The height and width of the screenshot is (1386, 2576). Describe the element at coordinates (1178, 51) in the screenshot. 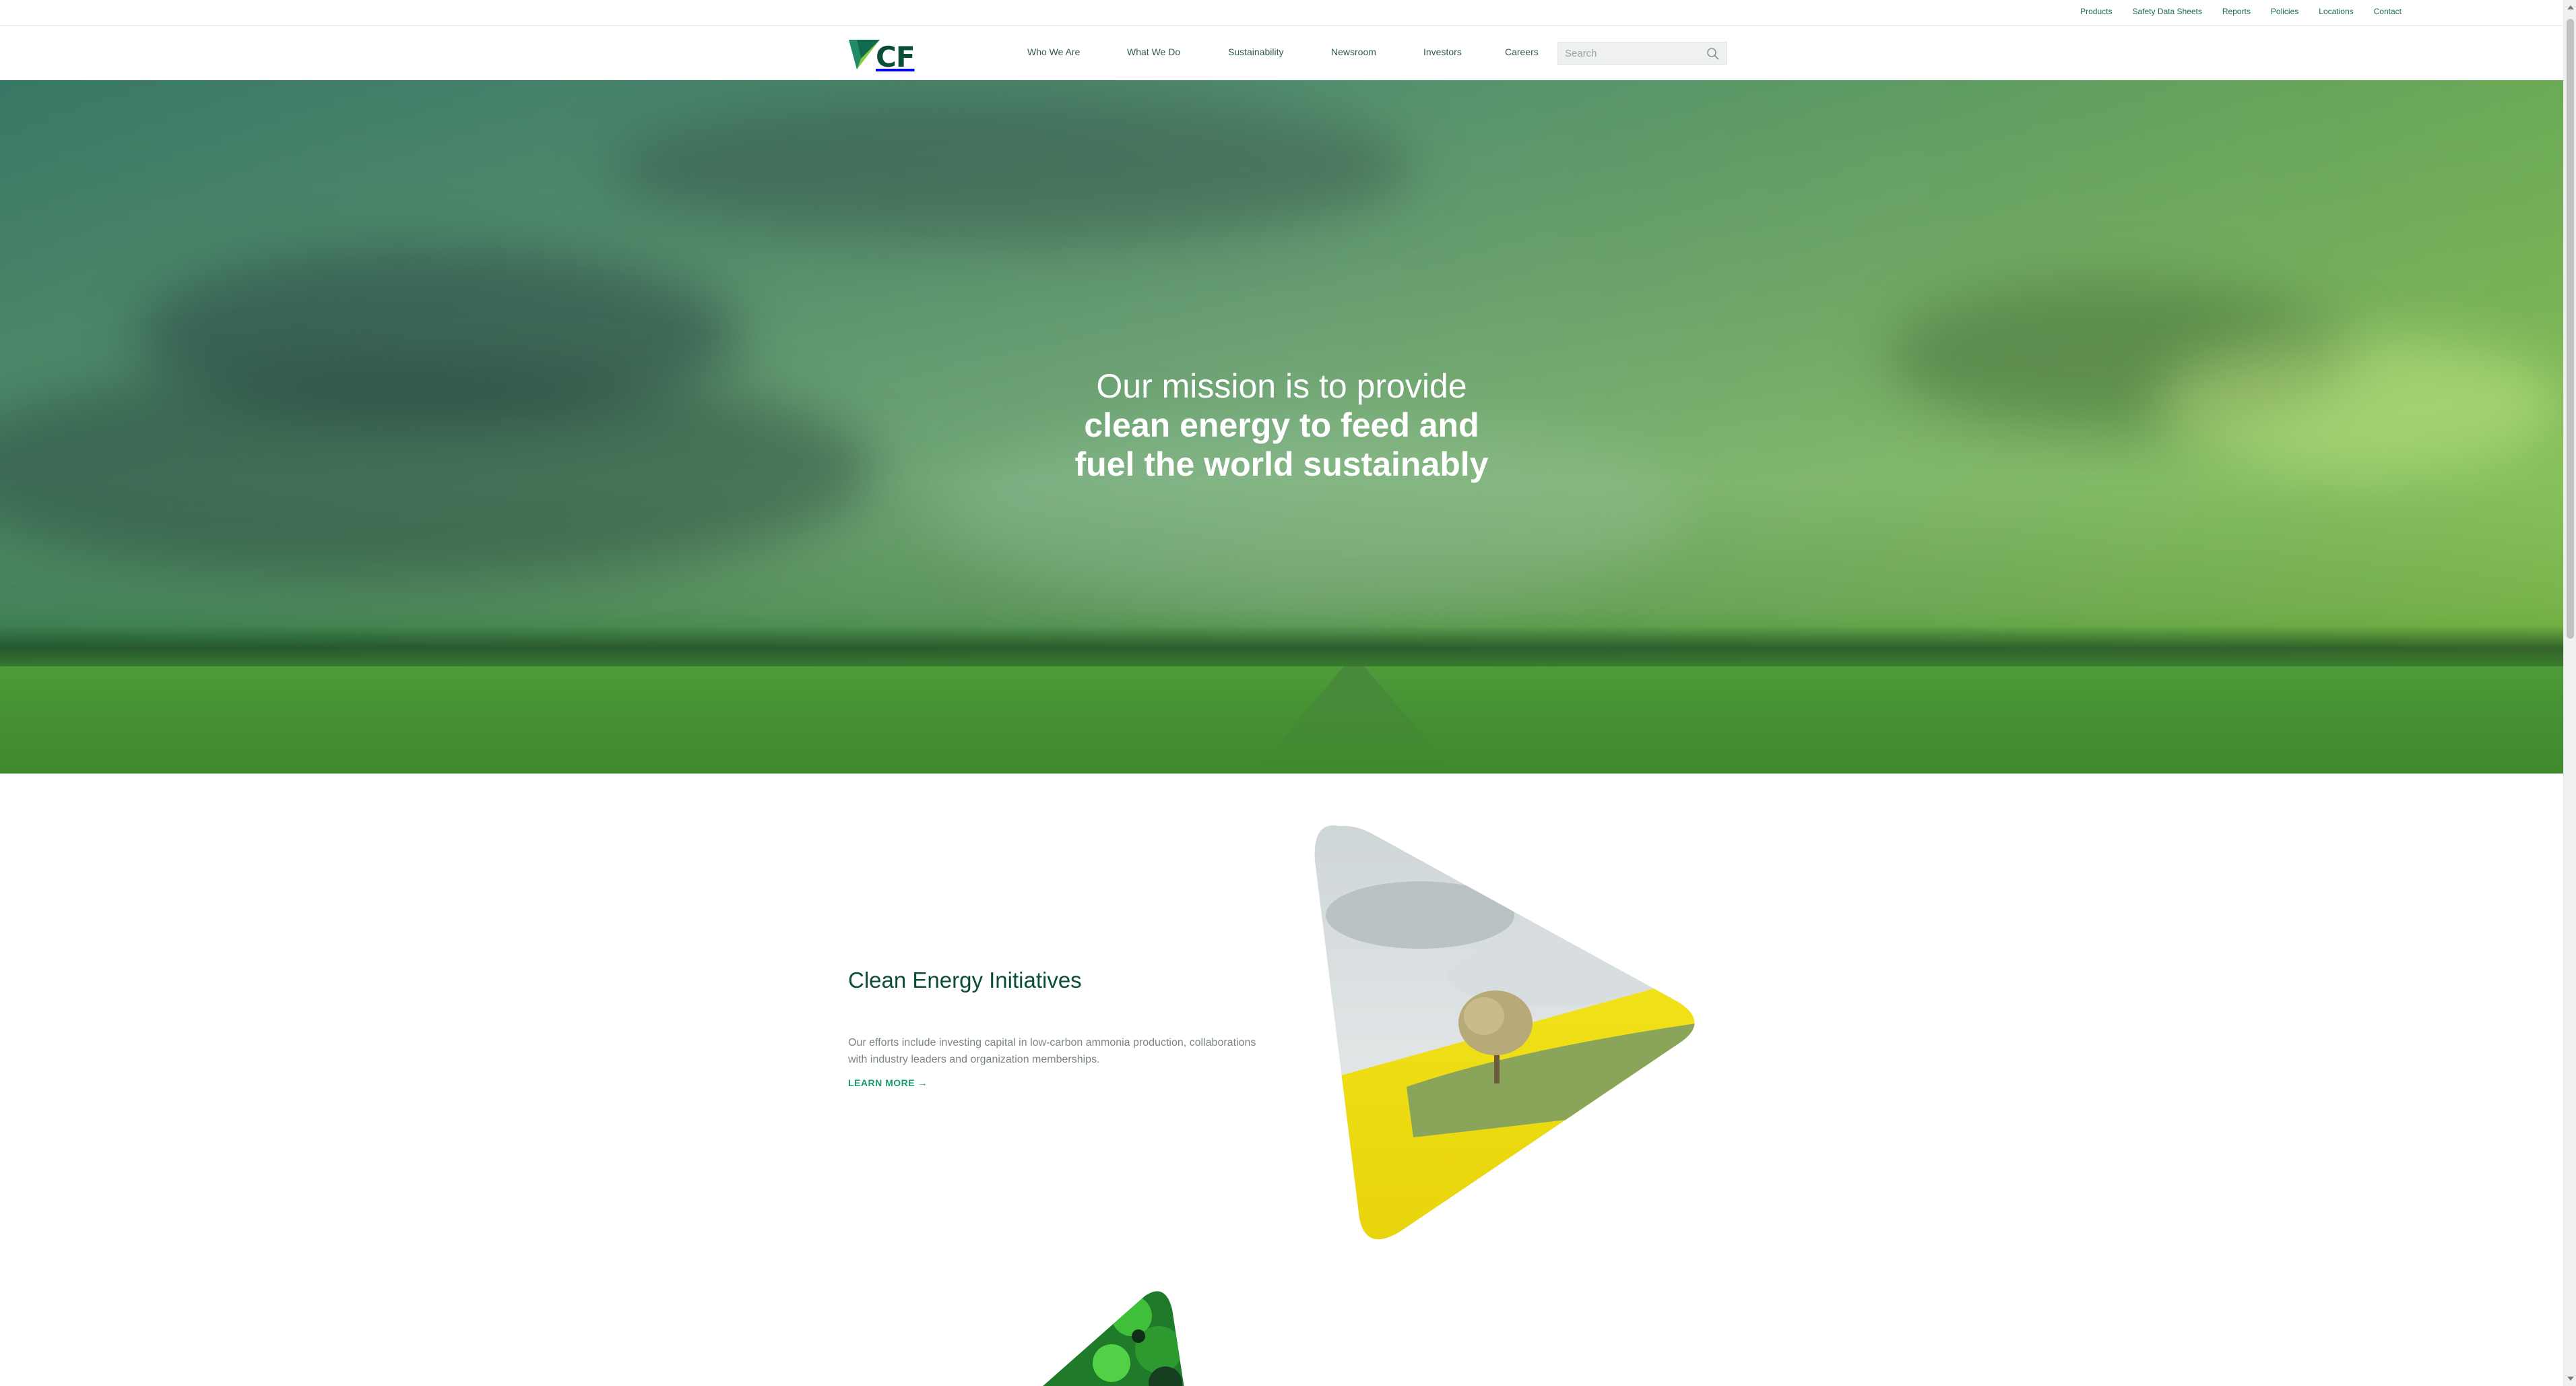

I see `nav-what-we-do: What We Do` at that location.